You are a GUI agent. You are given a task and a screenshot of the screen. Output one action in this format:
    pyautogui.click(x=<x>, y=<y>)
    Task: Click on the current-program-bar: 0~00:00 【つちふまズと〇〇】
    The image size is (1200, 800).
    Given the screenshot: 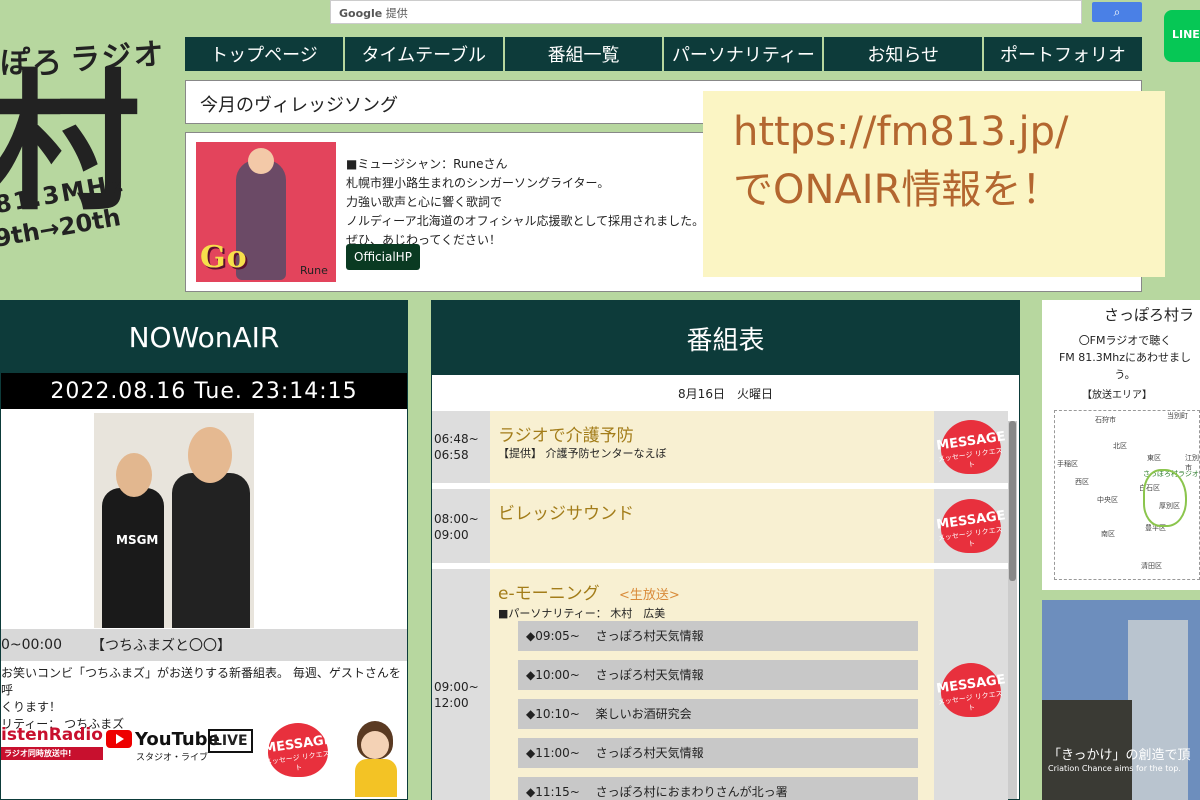 What is the action you would take?
    pyautogui.click(x=204, y=645)
    